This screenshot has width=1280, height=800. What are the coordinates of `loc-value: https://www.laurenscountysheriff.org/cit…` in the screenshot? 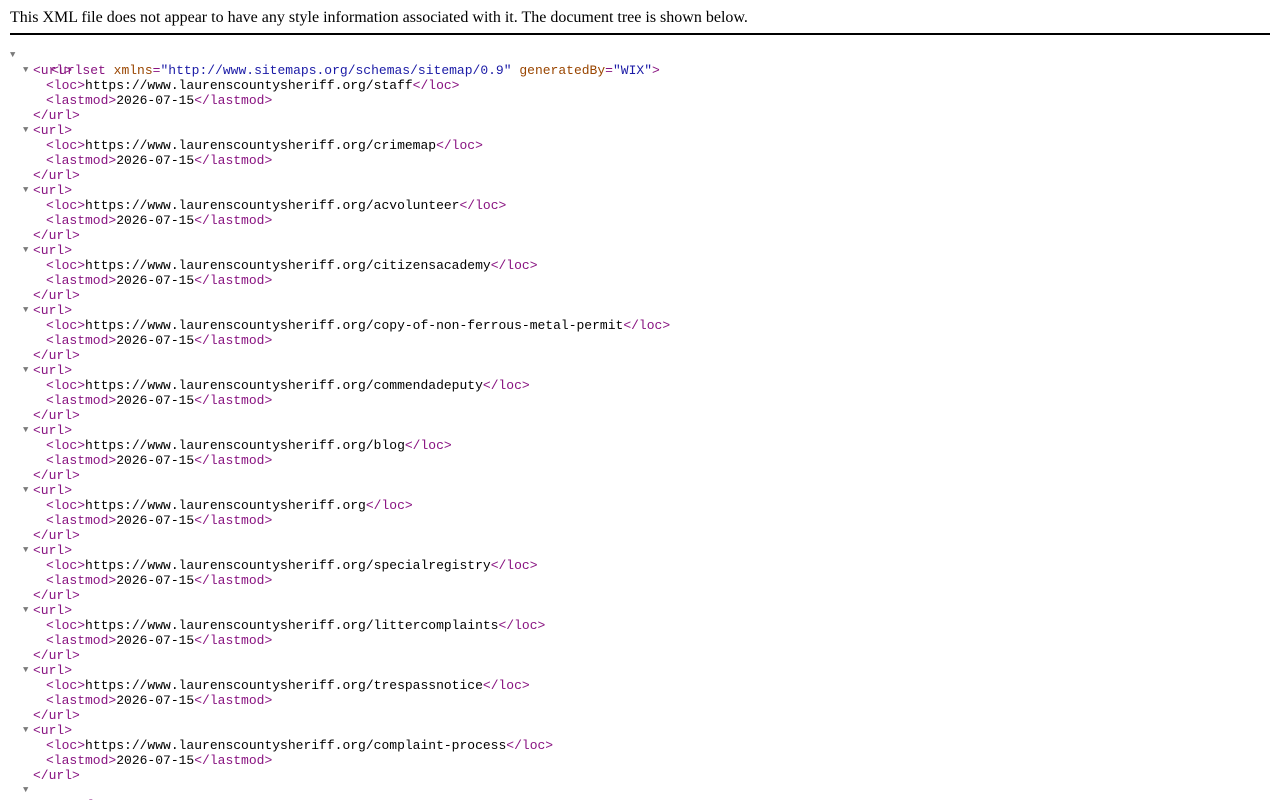 It's located at (288, 265).